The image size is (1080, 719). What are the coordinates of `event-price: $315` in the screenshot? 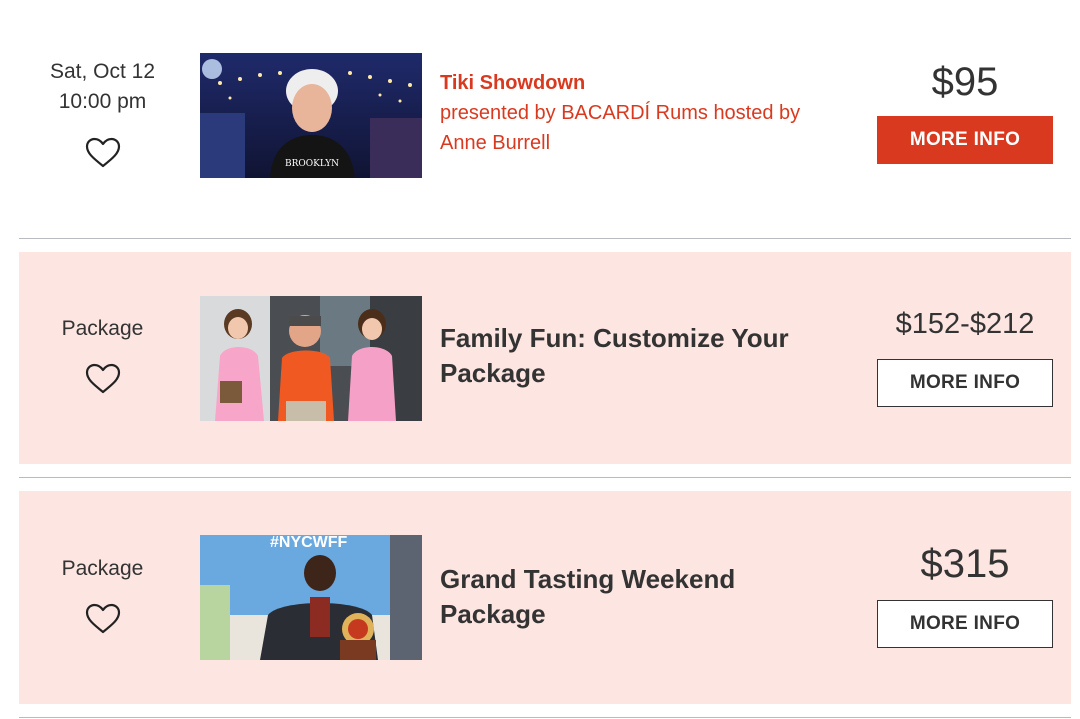 It's located at (965, 564).